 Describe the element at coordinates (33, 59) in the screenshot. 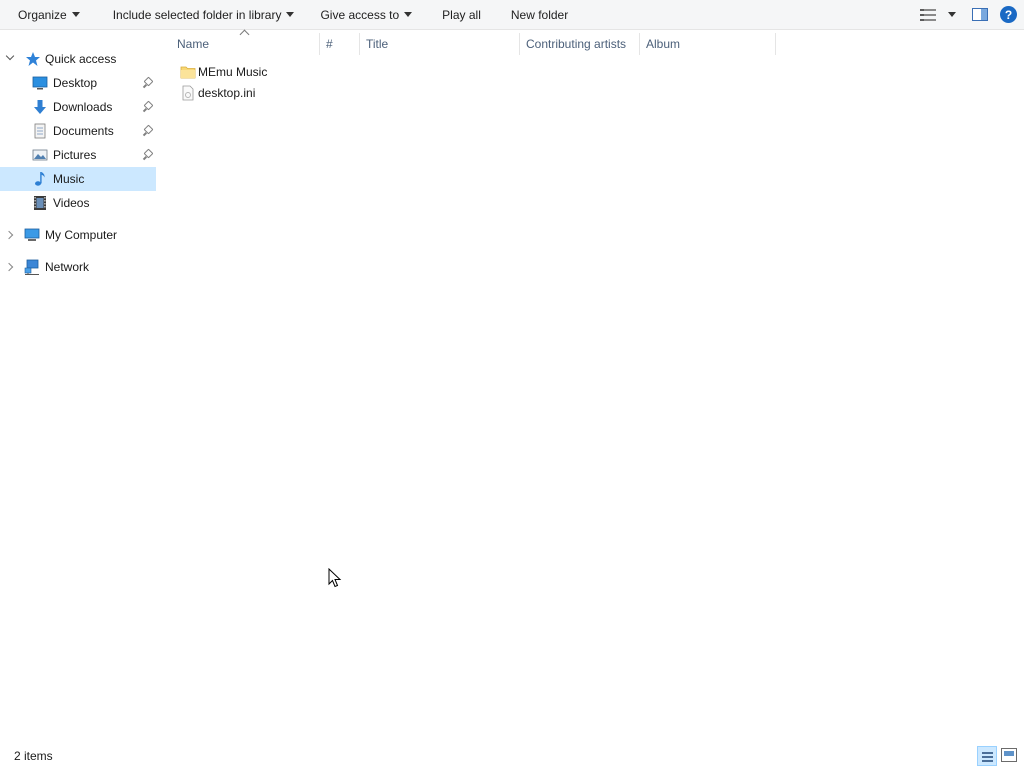

I see `star-icon` at that location.